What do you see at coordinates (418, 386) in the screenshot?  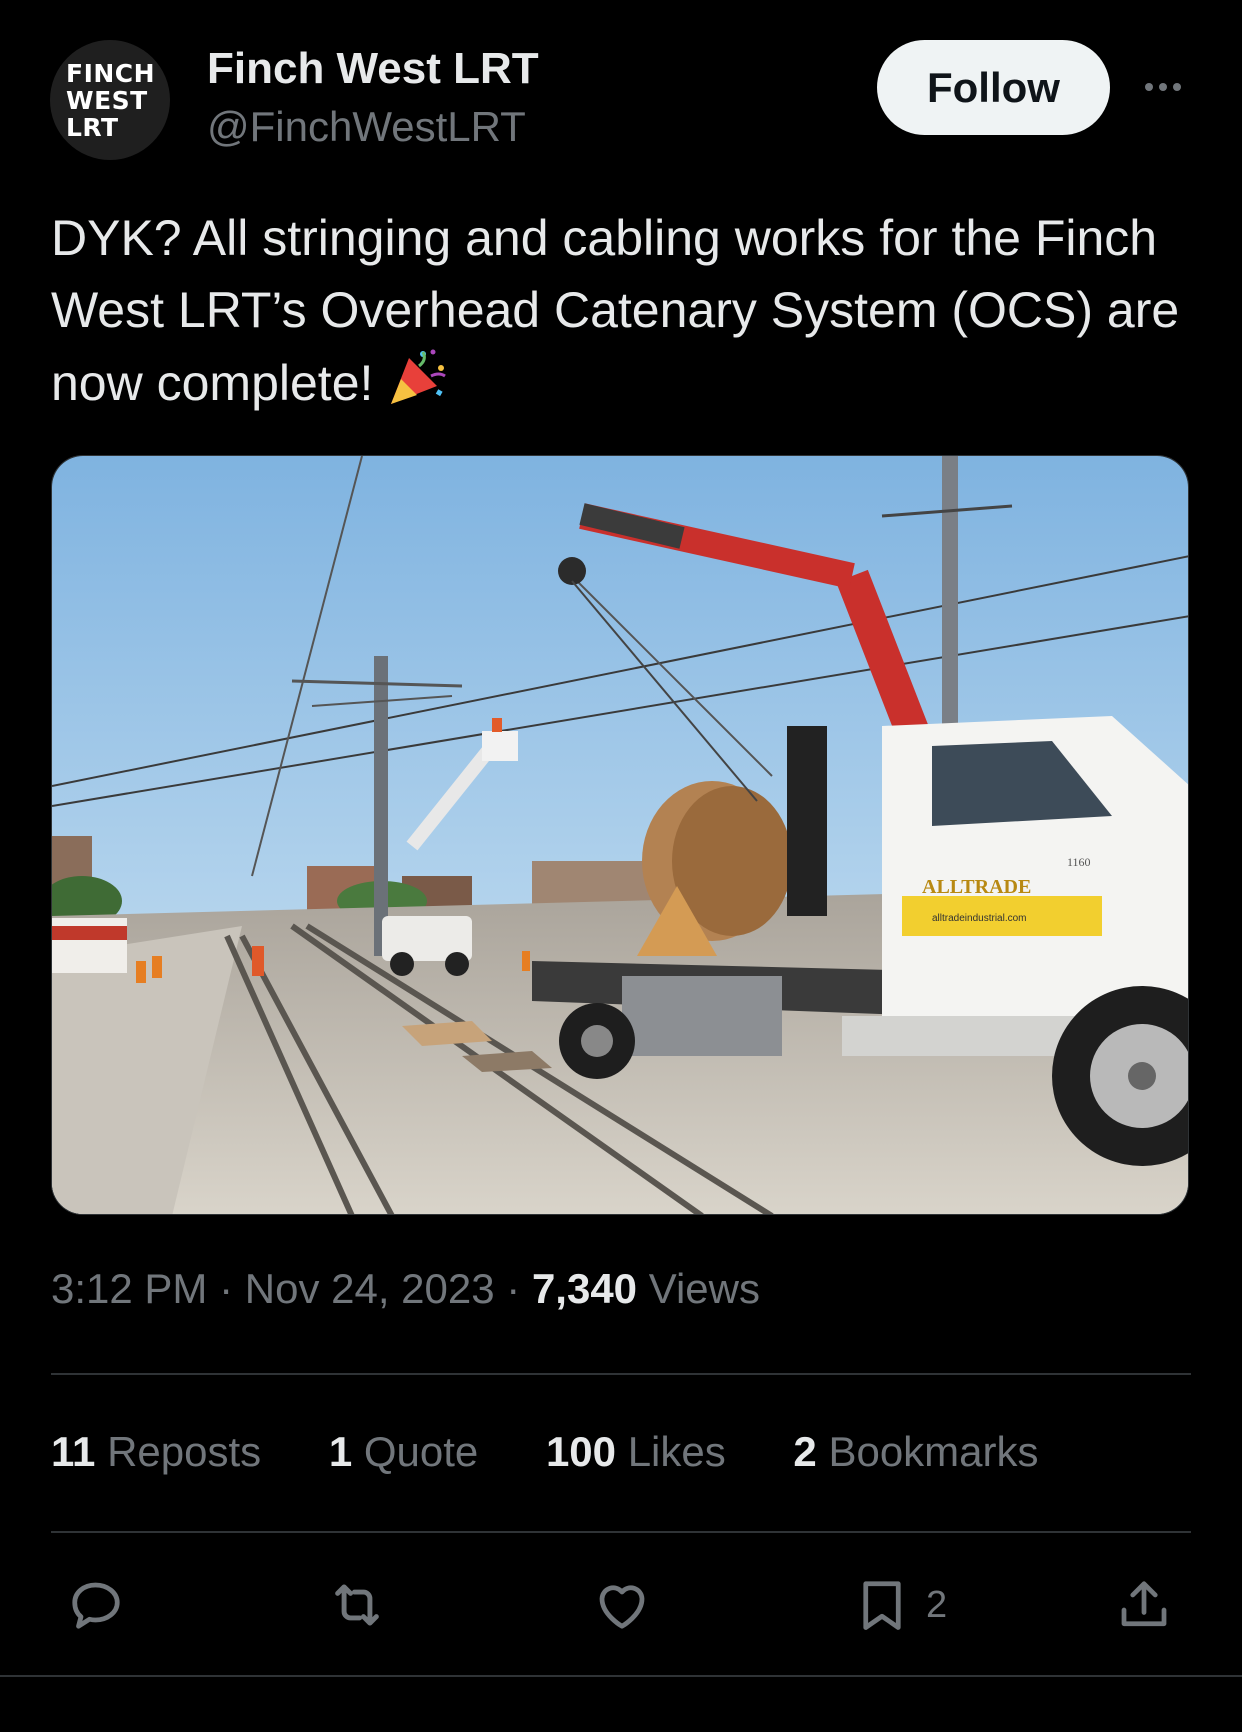 I see `party-popper-icon` at bounding box center [418, 386].